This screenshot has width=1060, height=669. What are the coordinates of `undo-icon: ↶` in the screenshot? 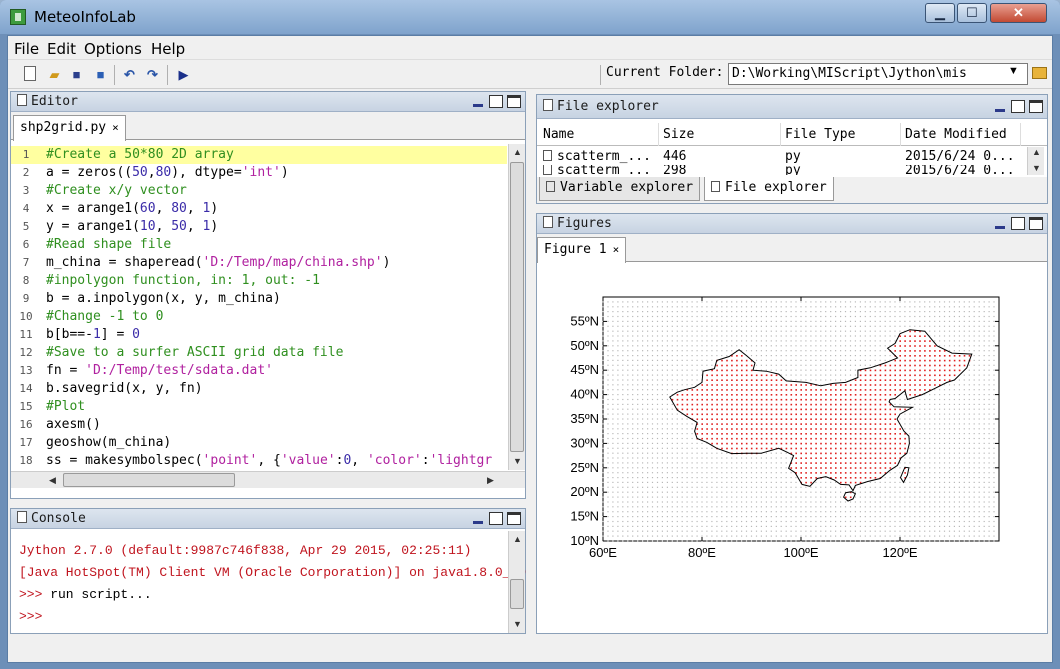 It's located at (129, 74).